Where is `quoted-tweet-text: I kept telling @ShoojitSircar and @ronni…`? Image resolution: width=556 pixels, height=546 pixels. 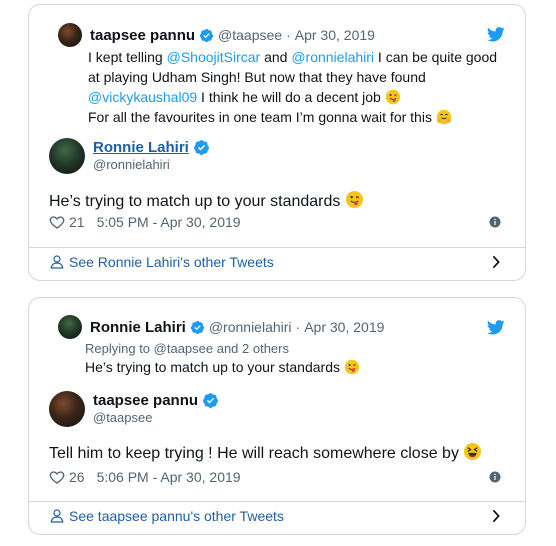 quoted-tweet-text: I kept telling @ShoojitSircar and @ronni… is located at coordinates (293, 87).